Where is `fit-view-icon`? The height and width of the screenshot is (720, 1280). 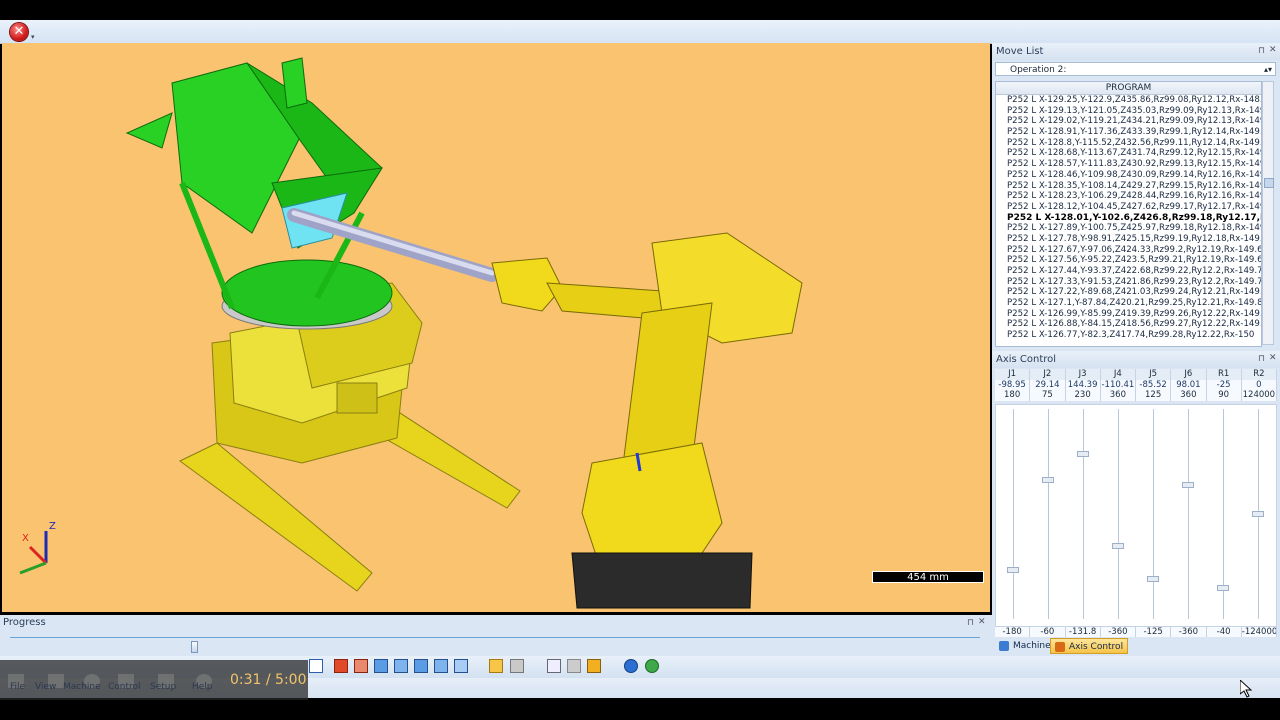 fit-view-icon is located at coordinates (316, 666).